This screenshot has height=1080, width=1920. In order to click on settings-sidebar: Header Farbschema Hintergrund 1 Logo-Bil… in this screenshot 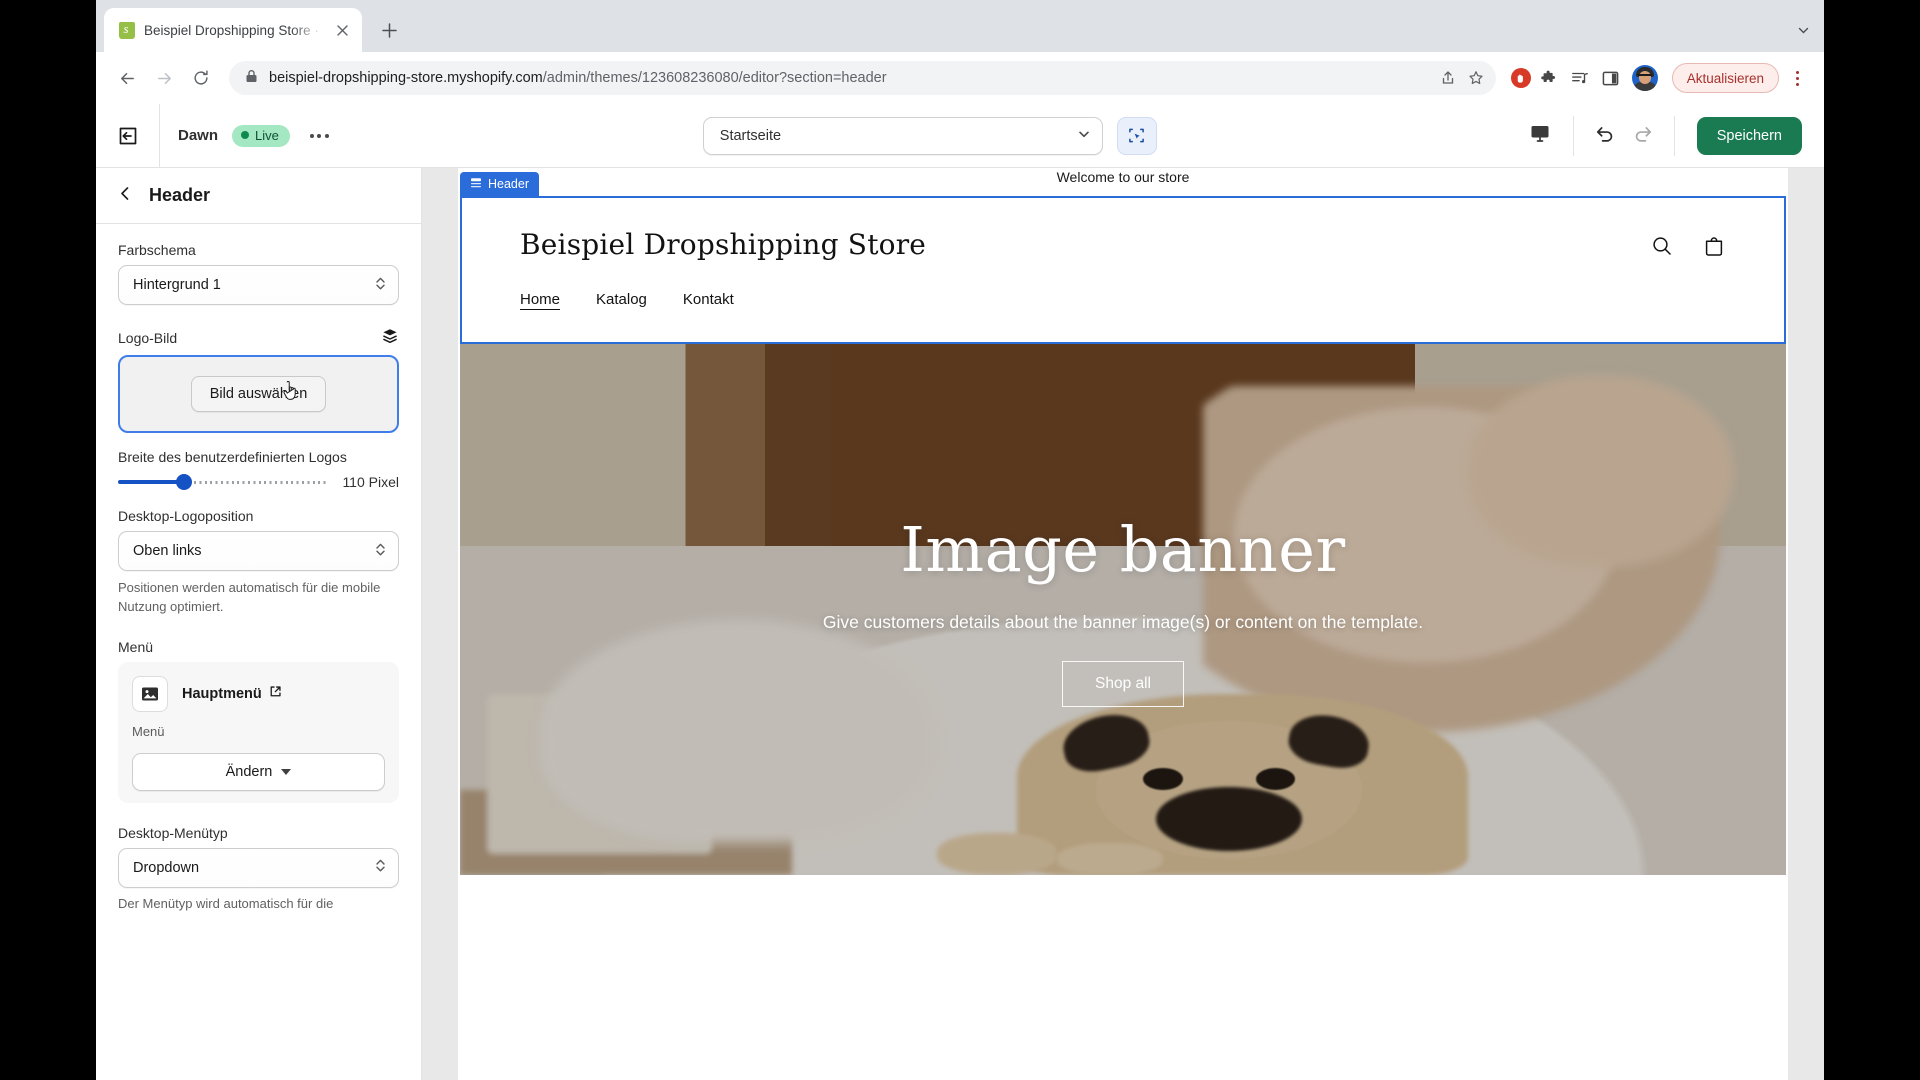, I will do `click(259, 624)`.